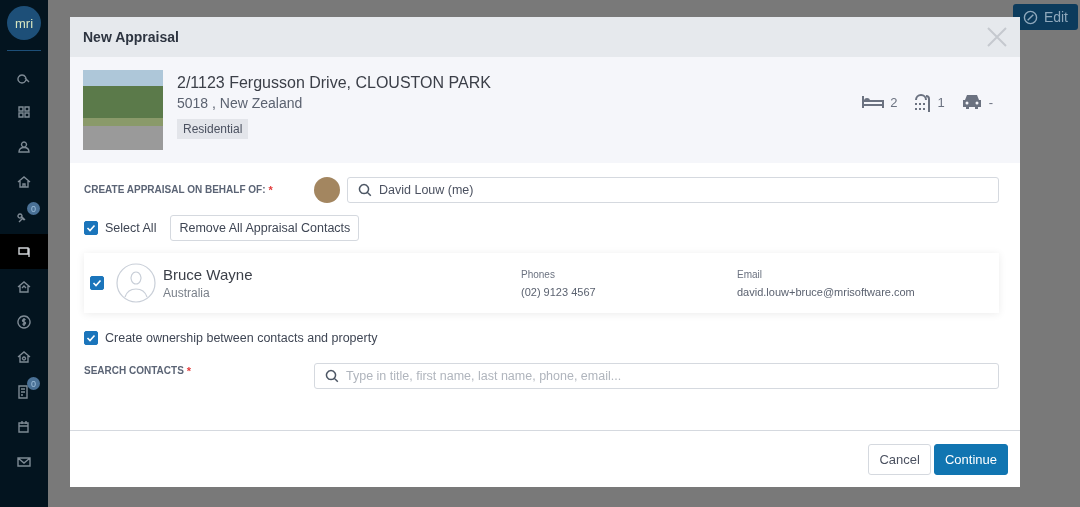 This screenshot has width=1080, height=507. I want to click on property-locality: 5018 , New Zealand, so click(240, 102).